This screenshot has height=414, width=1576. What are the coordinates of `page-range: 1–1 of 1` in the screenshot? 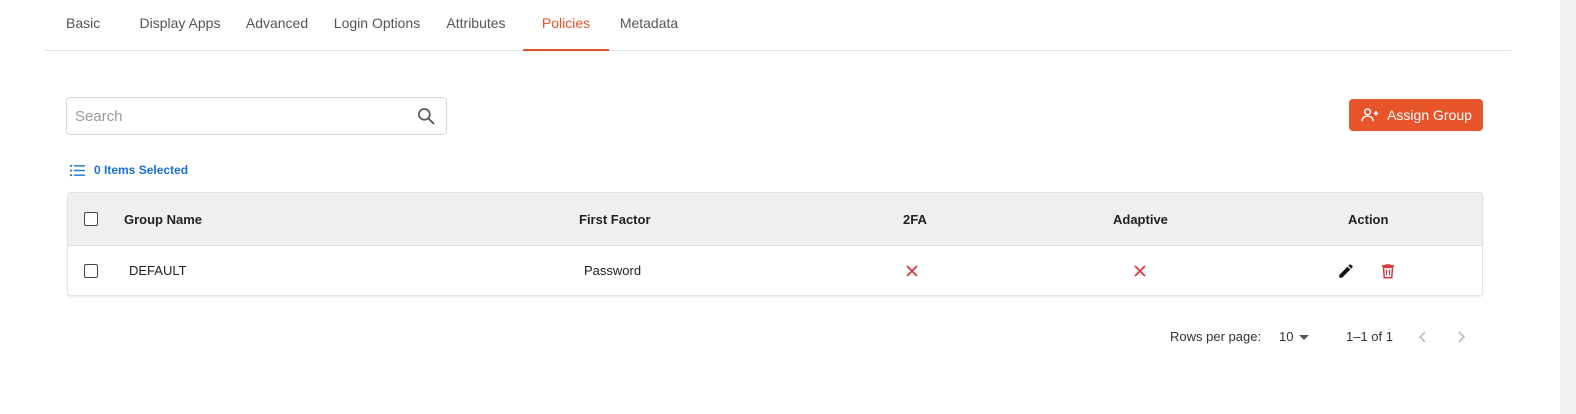 It's located at (1369, 336).